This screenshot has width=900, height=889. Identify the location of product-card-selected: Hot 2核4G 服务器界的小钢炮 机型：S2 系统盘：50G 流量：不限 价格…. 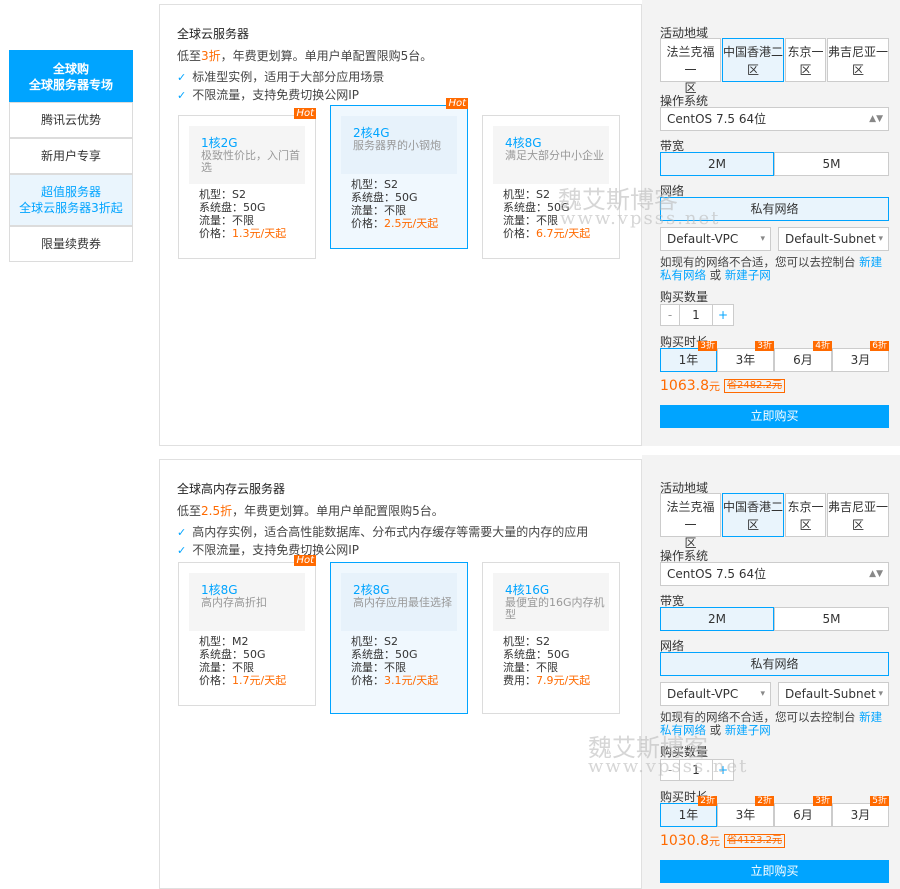
(399, 173).